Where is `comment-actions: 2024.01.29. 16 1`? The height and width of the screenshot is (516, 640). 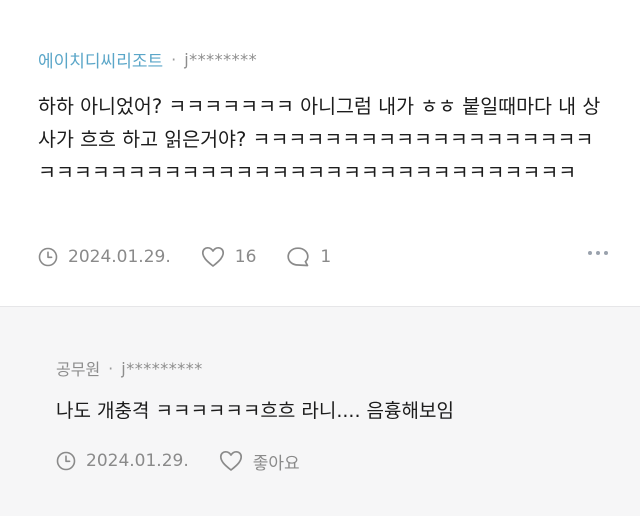
comment-actions: 2024.01.29. 16 1 is located at coordinates (323, 257).